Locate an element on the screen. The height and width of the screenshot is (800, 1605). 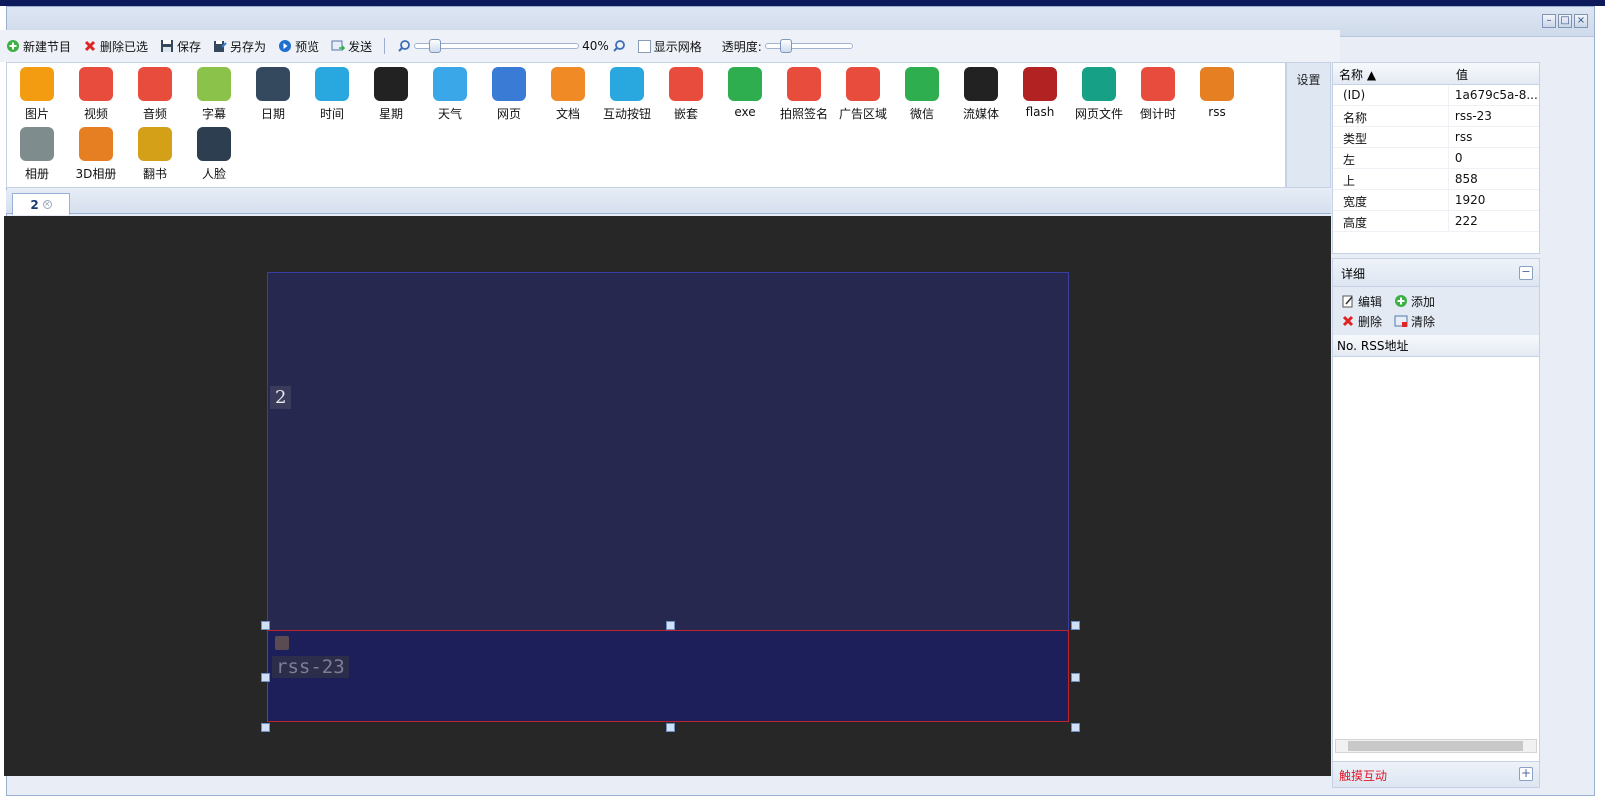
tab-program-2: 2 × is located at coordinates (41, 204).